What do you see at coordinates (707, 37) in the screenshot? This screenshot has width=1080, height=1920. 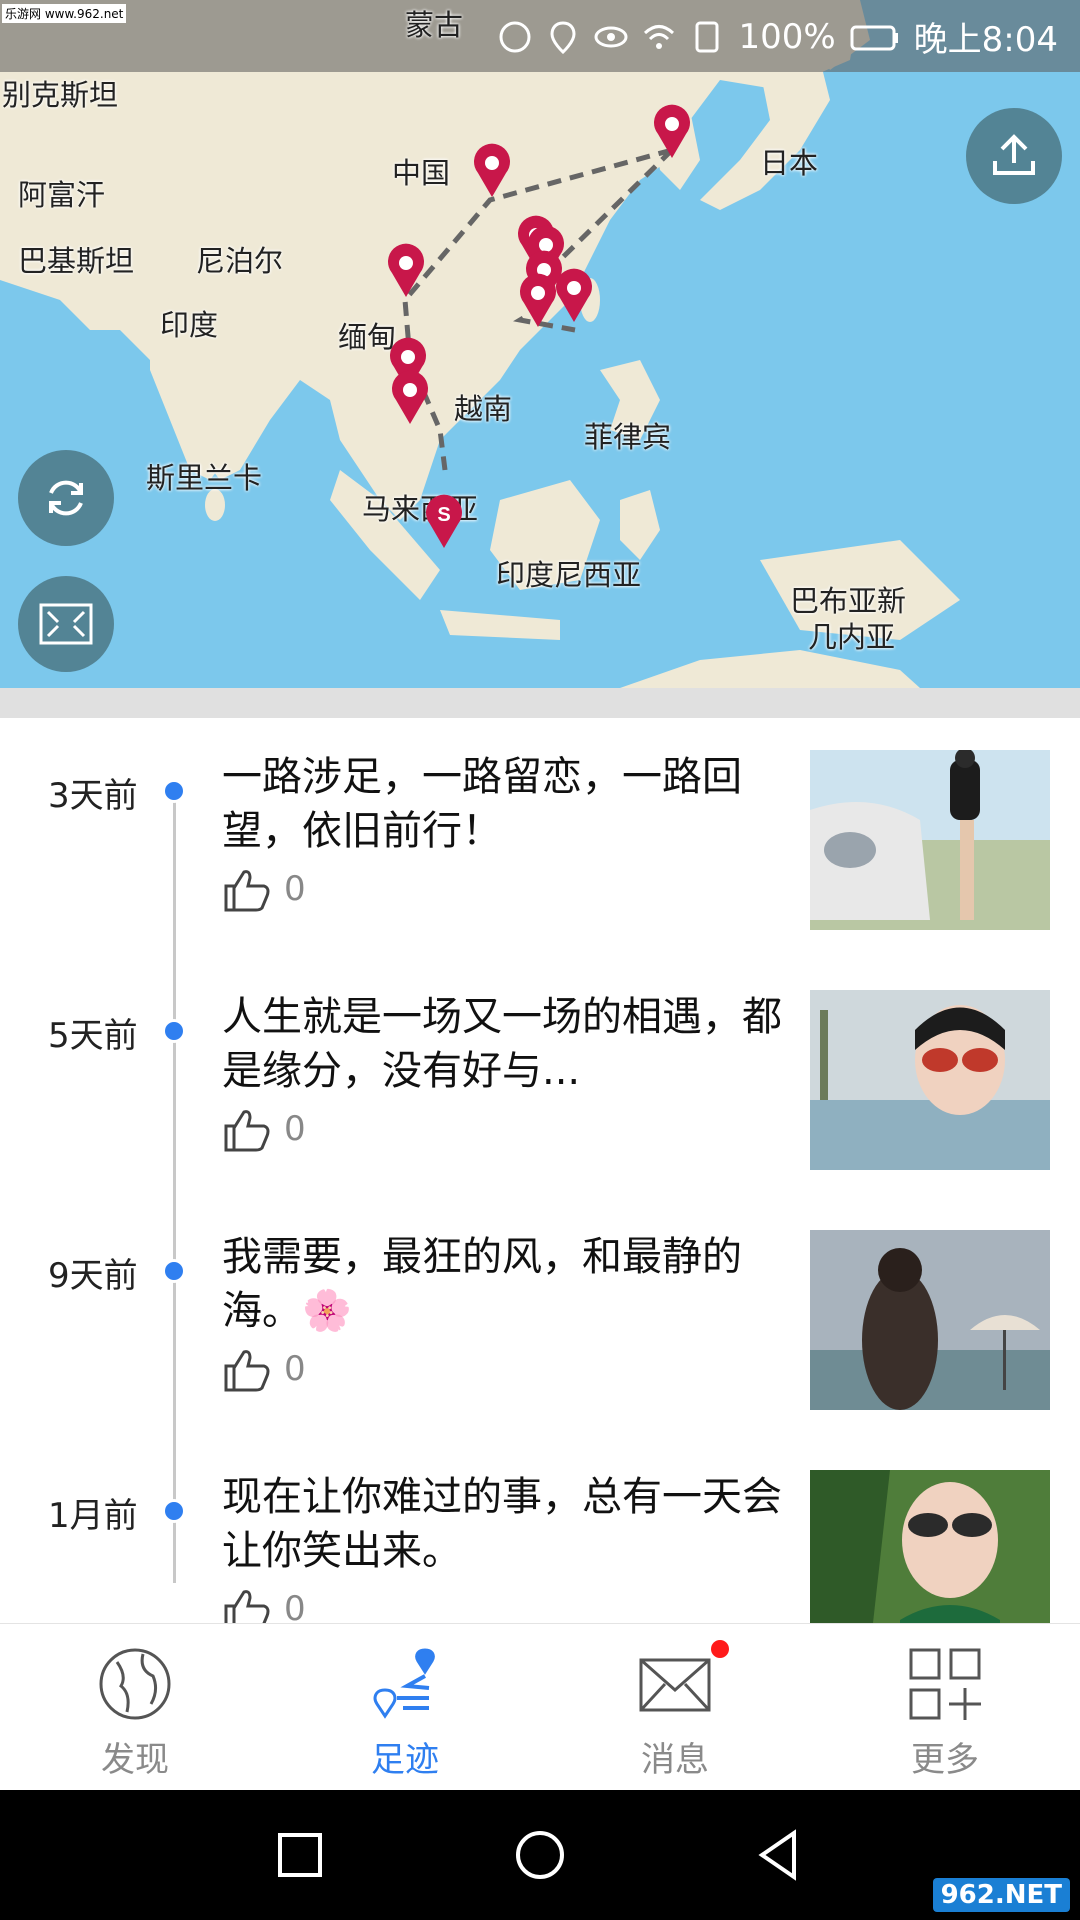 I see `sim-alert-icon` at bounding box center [707, 37].